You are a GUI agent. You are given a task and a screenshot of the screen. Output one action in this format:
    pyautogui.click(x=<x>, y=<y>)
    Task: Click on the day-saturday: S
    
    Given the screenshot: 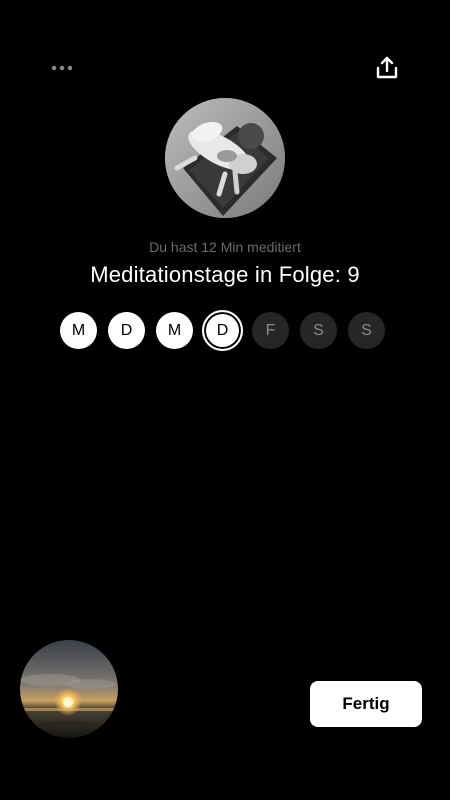 What is the action you would take?
    pyautogui.click(x=318, y=330)
    